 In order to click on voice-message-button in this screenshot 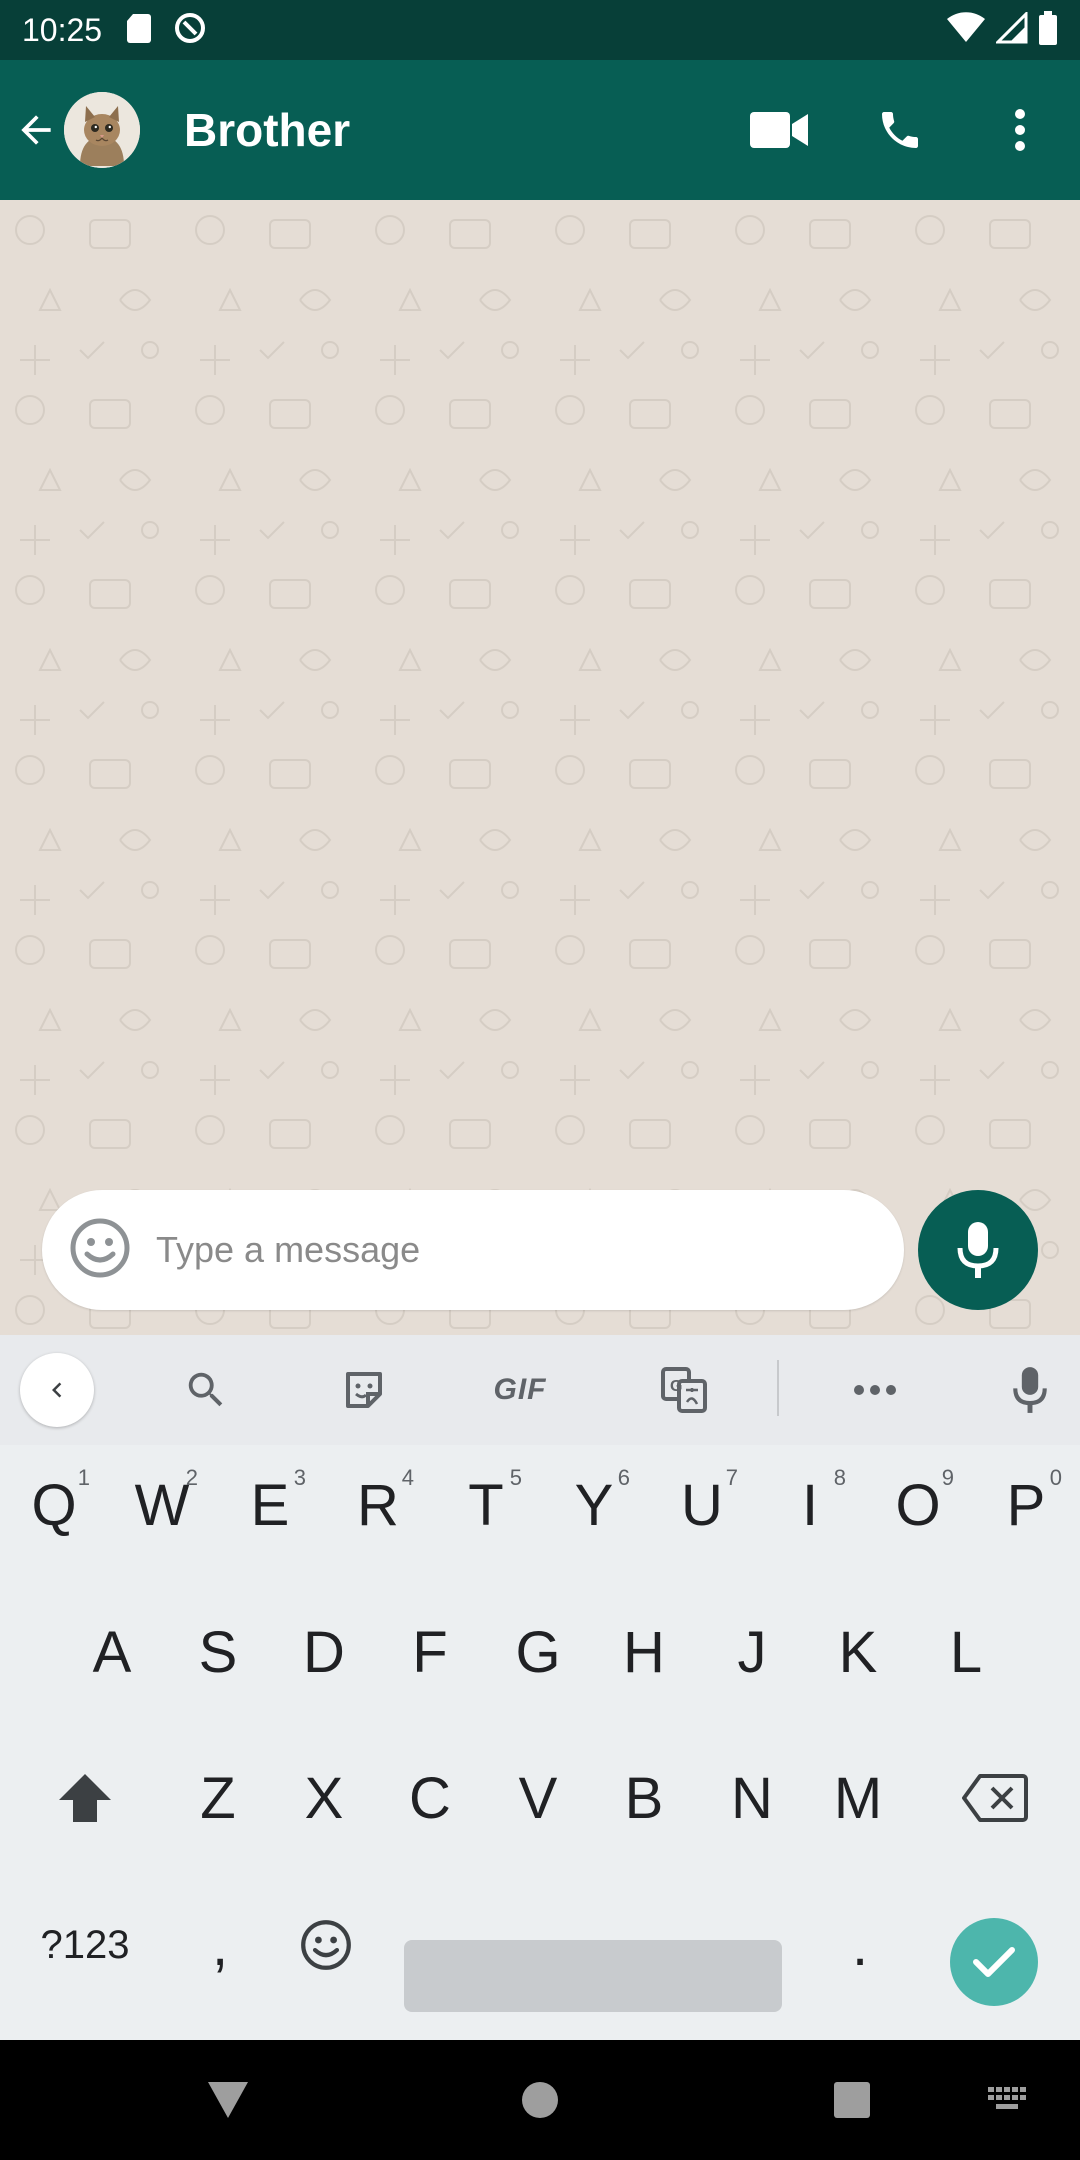, I will do `click(978, 1250)`.